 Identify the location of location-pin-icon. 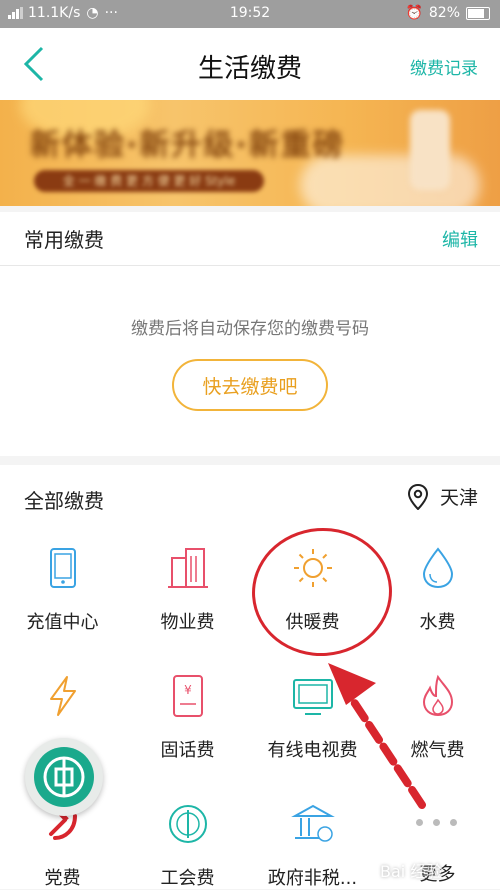
(417, 496).